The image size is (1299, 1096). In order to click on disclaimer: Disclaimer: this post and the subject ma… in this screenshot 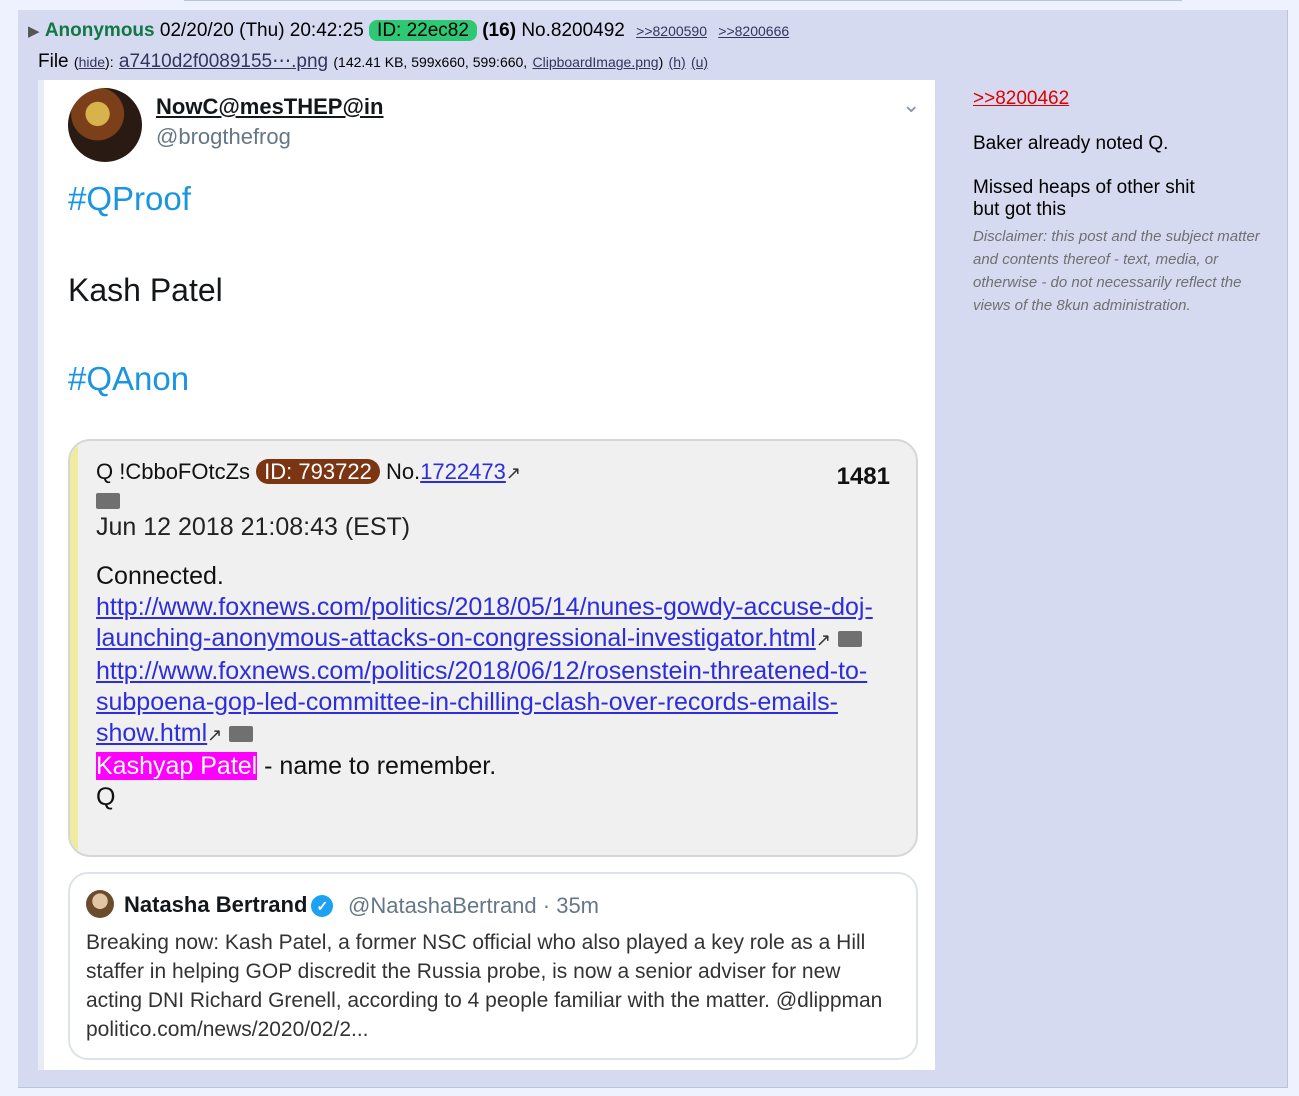, I will do `click(1116, 271)`.